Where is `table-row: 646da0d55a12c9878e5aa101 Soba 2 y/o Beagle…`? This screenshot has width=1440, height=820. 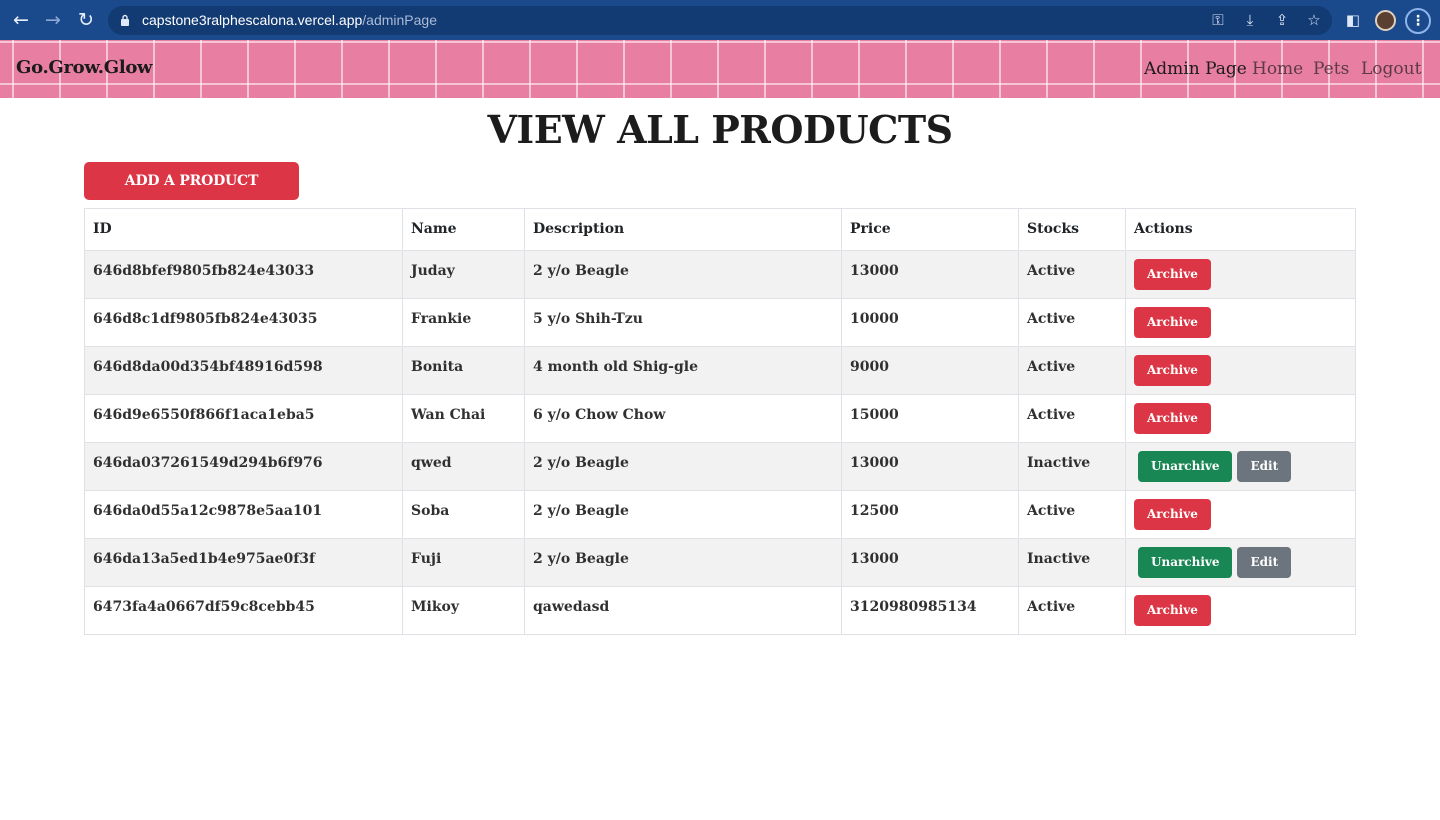
table-row: 646da0d55a12c9878e5aa101 Soba 2 y/o Beagle… is located at coordinates (720, 514).